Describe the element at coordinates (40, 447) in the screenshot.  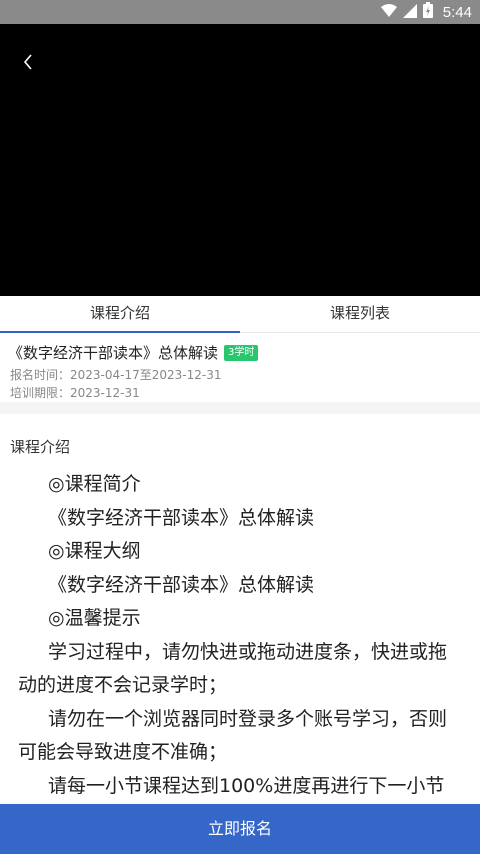
I see `intro-heading: 课程介绍` at that location.